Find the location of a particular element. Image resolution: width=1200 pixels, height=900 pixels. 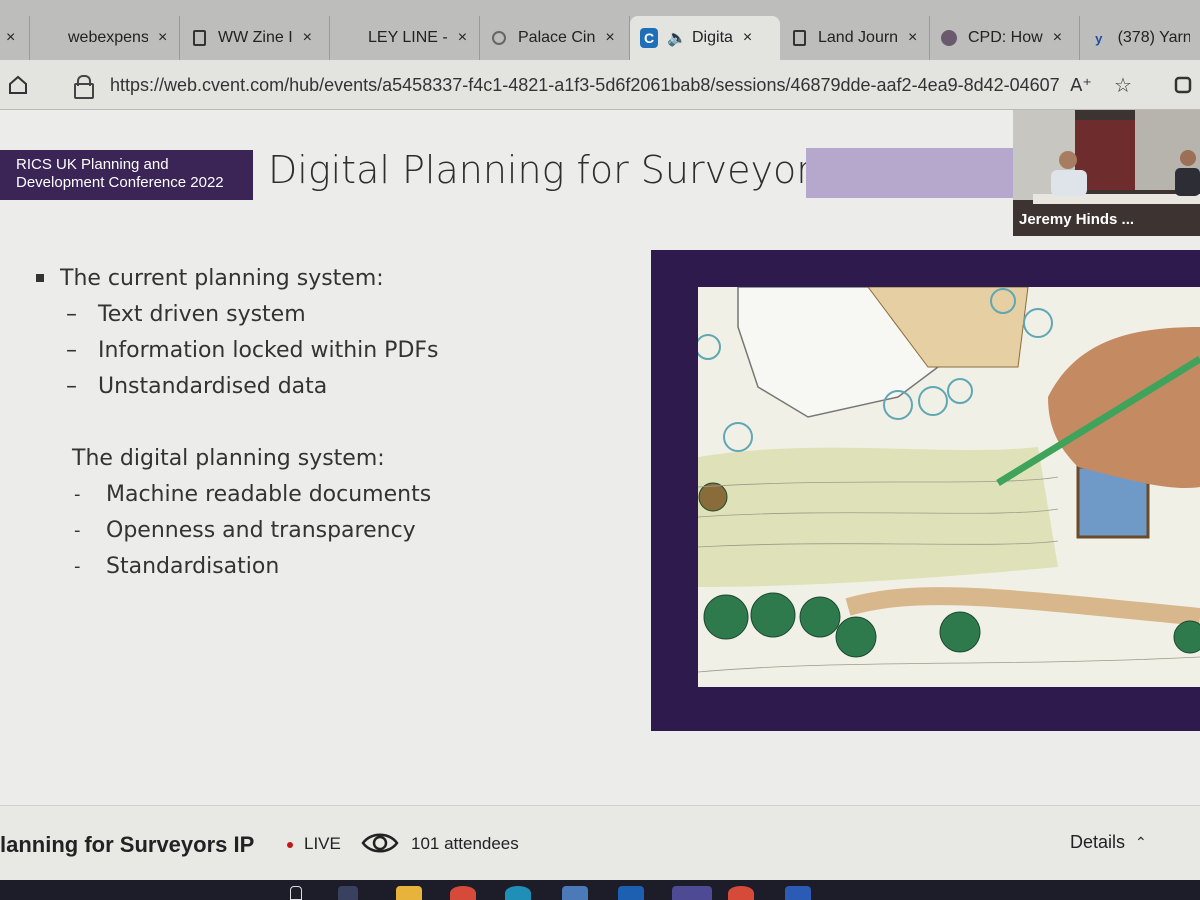

read-aloud-icon: A⁺ is located at coordinates (1081, 85).